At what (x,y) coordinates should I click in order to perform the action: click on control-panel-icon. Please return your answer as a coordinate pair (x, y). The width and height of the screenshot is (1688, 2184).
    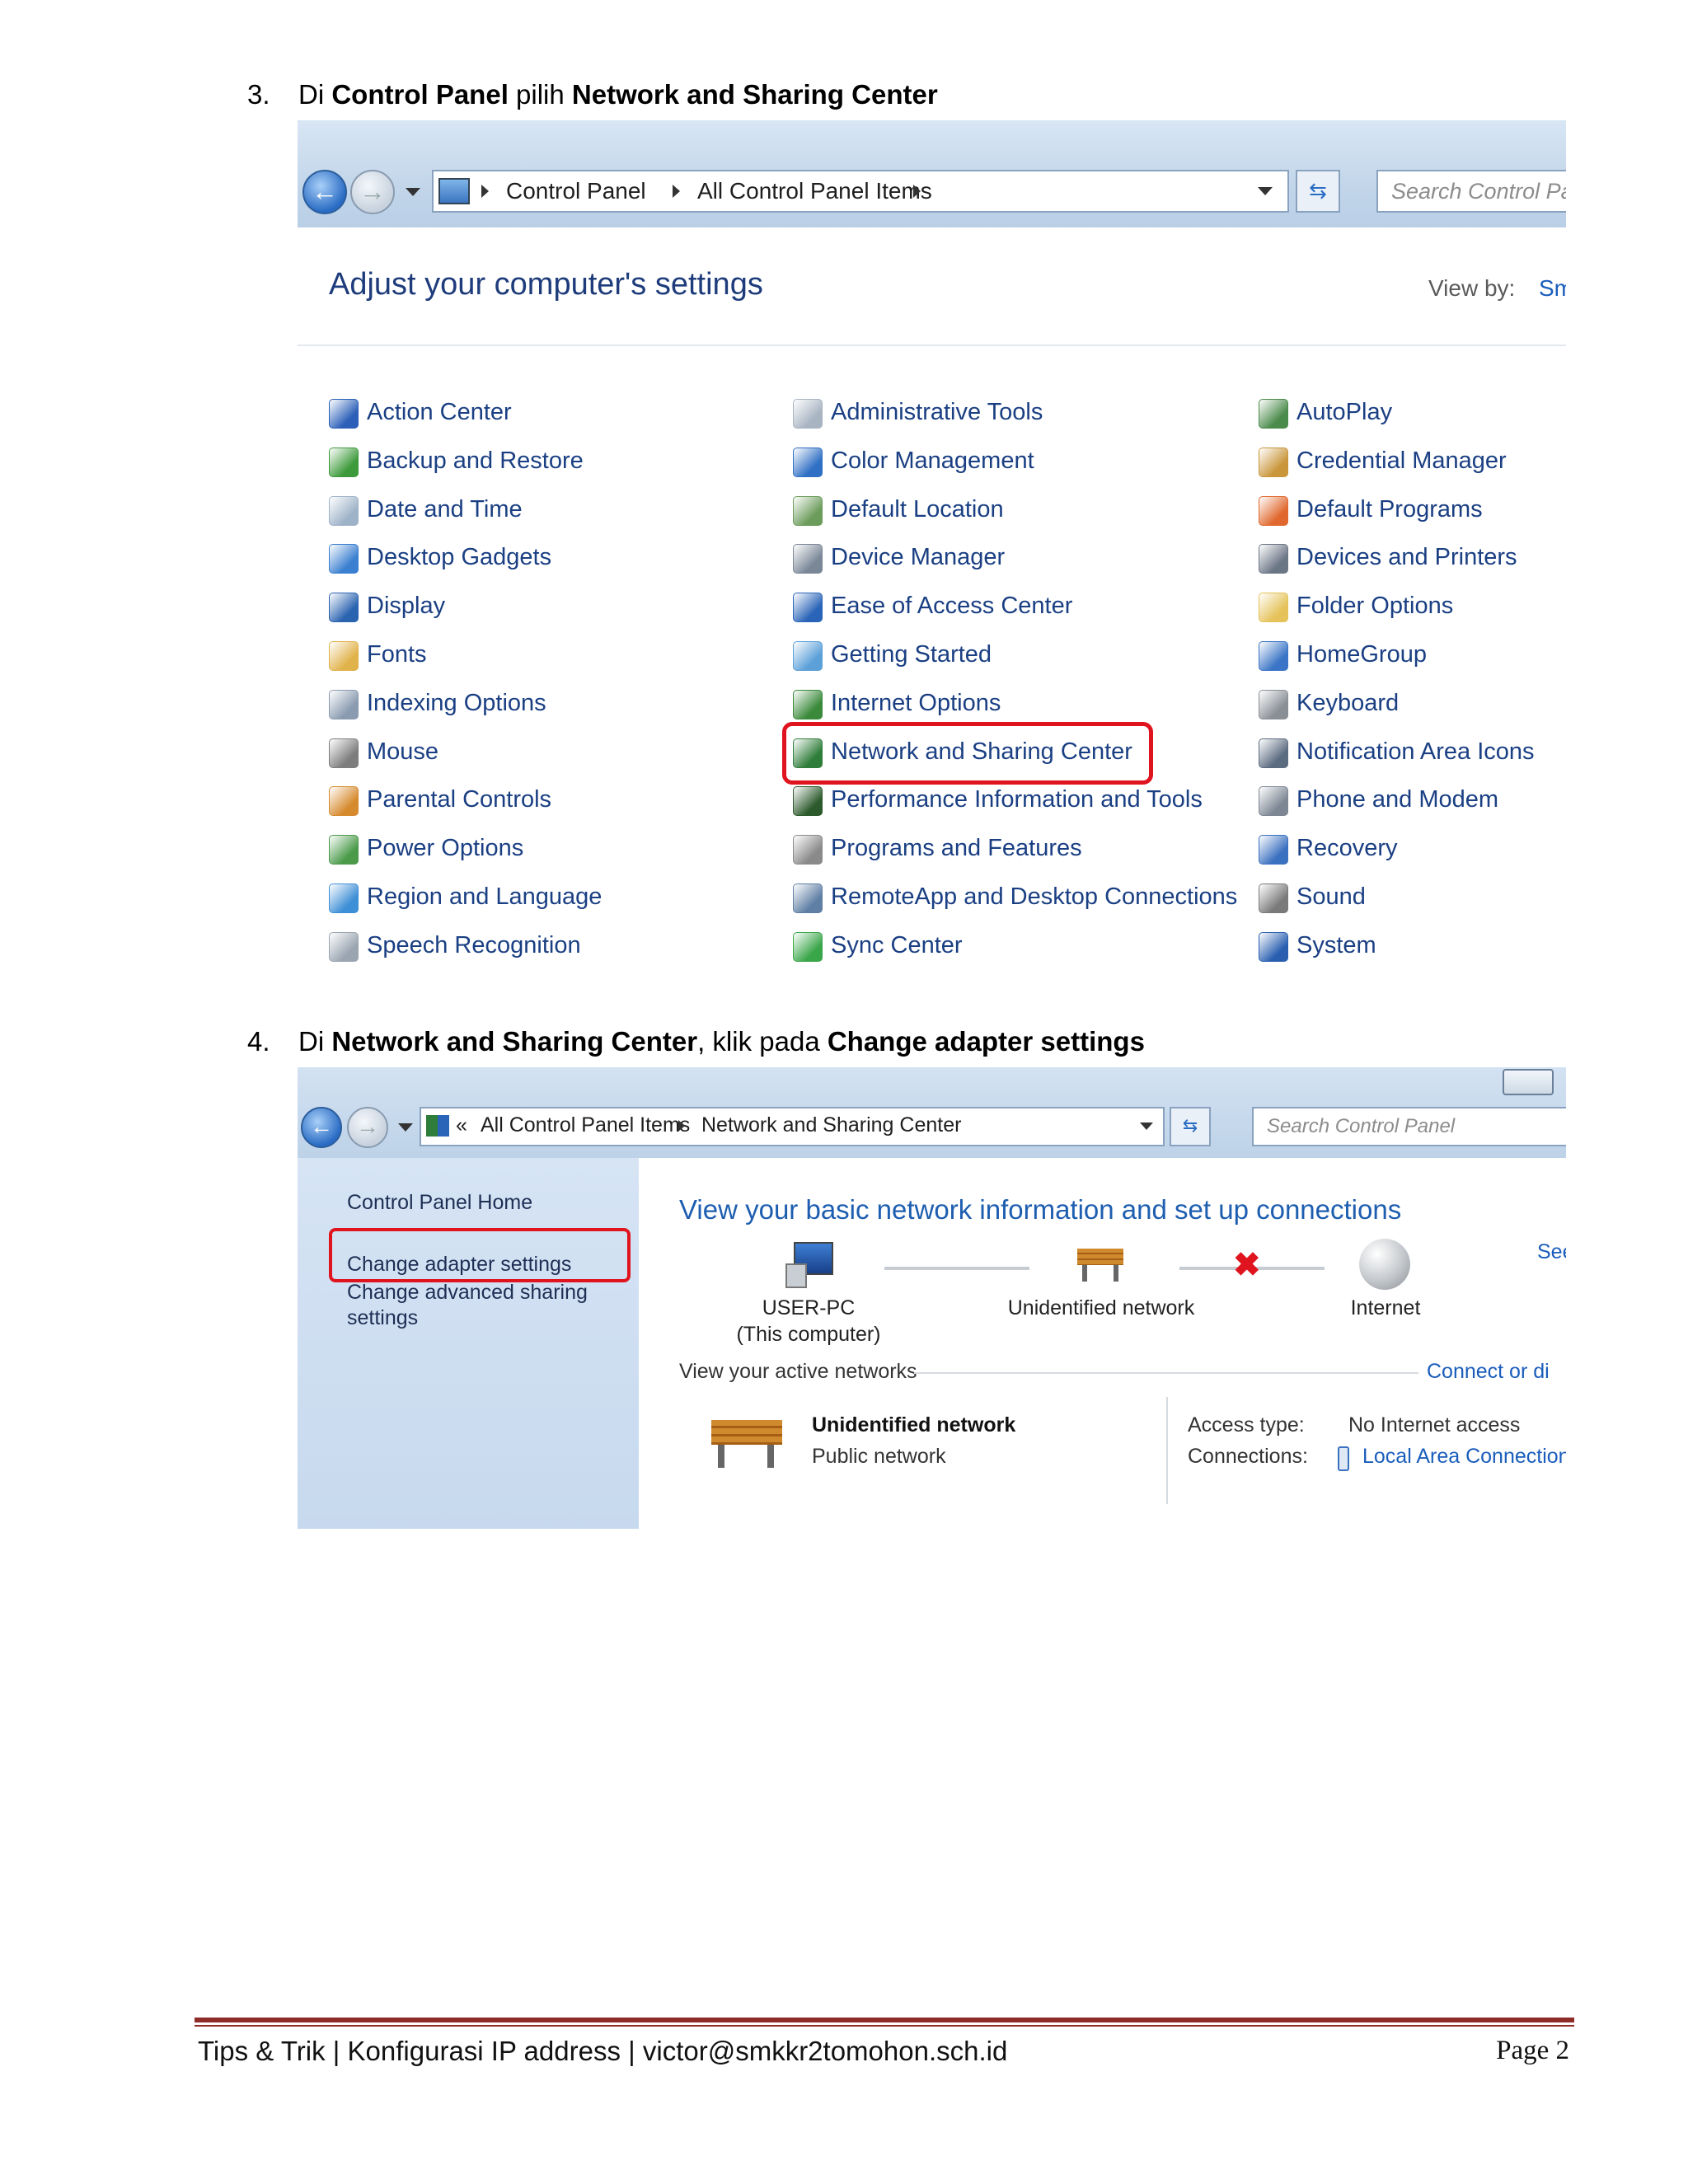
    Looking at the image, I should click on (454, 191).